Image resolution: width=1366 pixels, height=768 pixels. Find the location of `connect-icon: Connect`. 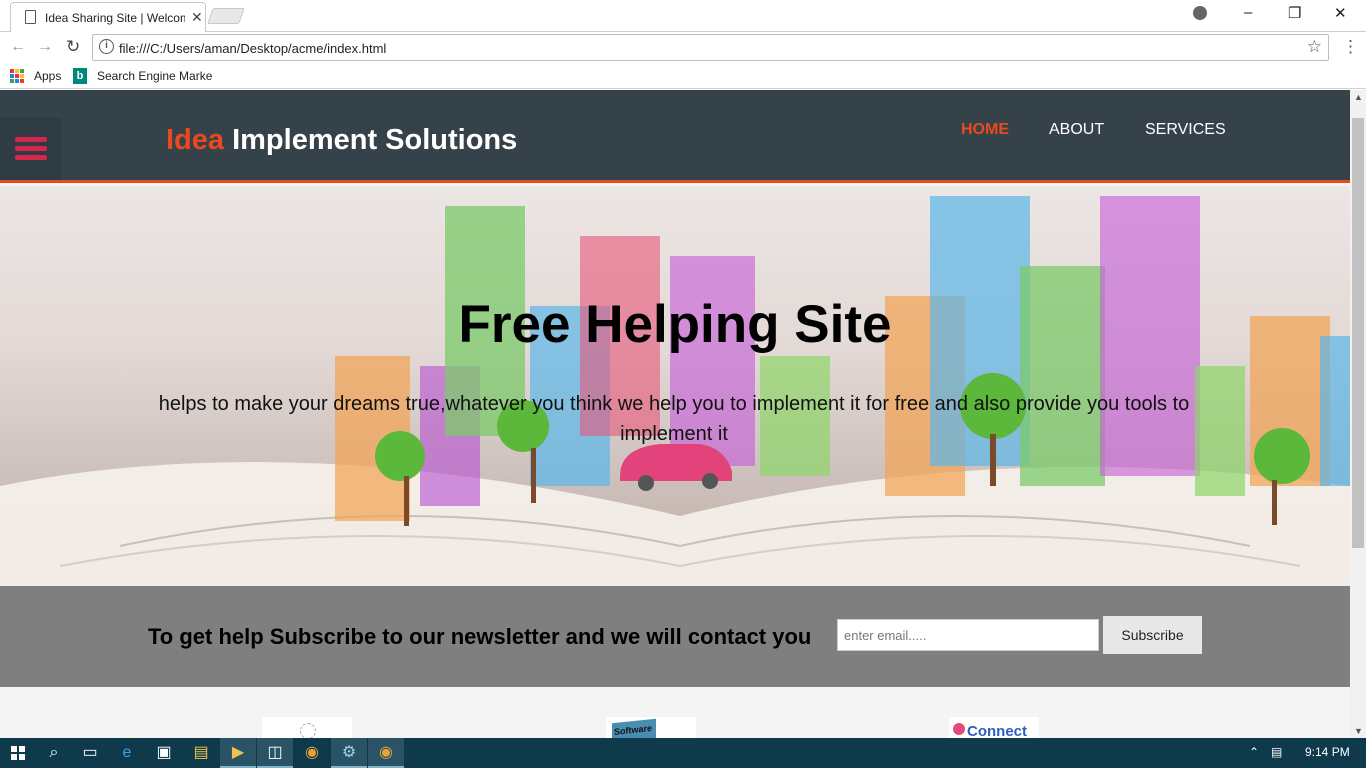

connect-icon: Connect is located at coordinates (994, 727).